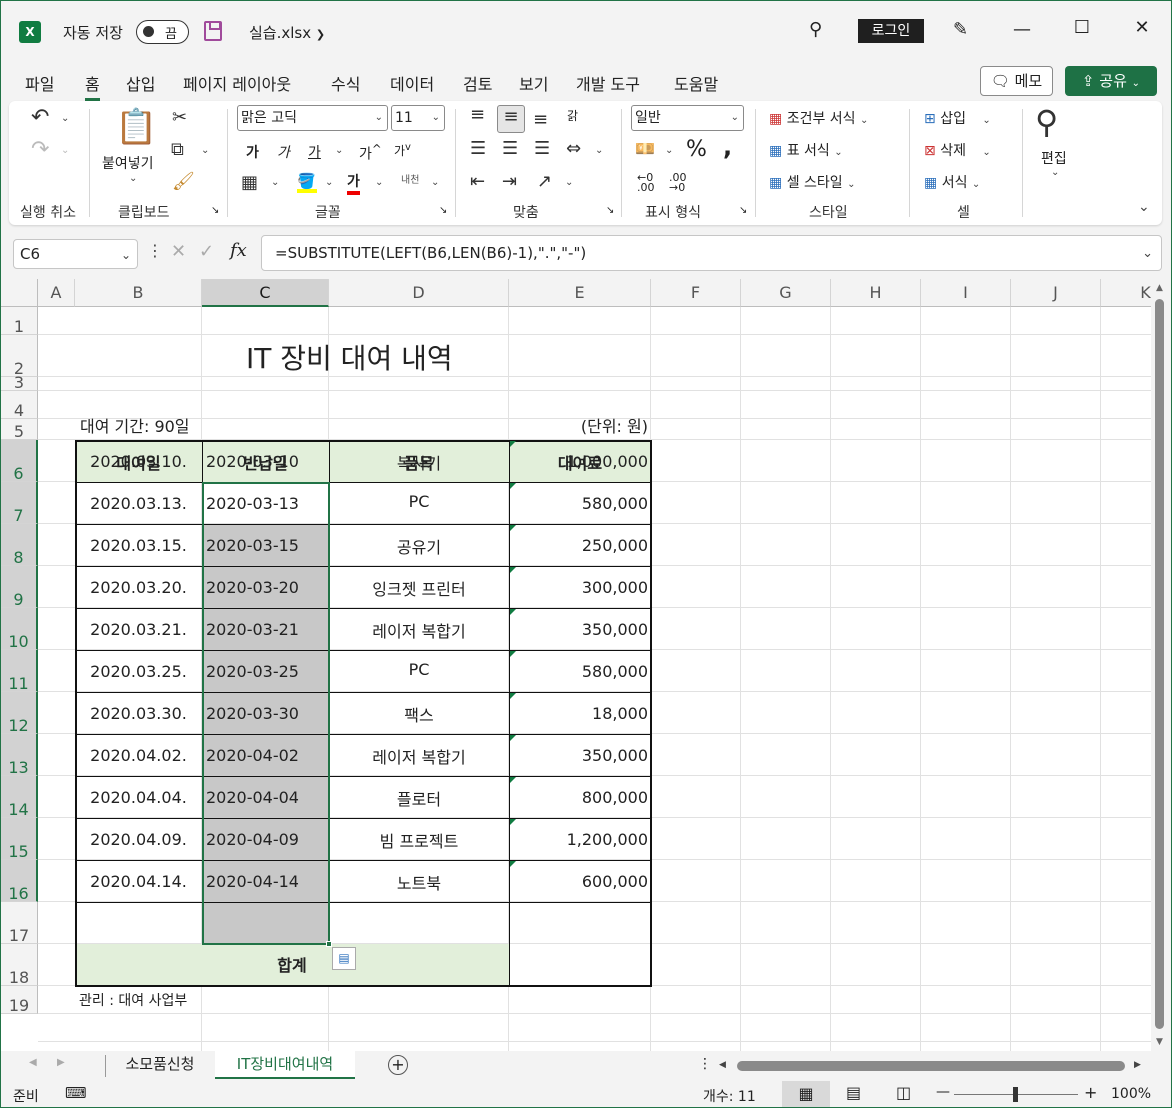 The height and width of the screenshot is (1108, 1172). What do you see at coordinates (283, 152) in the screenshot?
I see `italic-button: 가` at bounding box center [283, 152].